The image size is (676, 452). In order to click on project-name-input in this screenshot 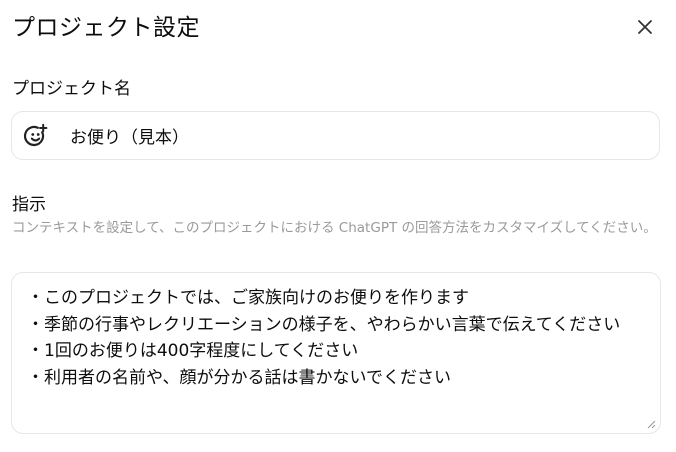, I will do `click(345, 135)`.